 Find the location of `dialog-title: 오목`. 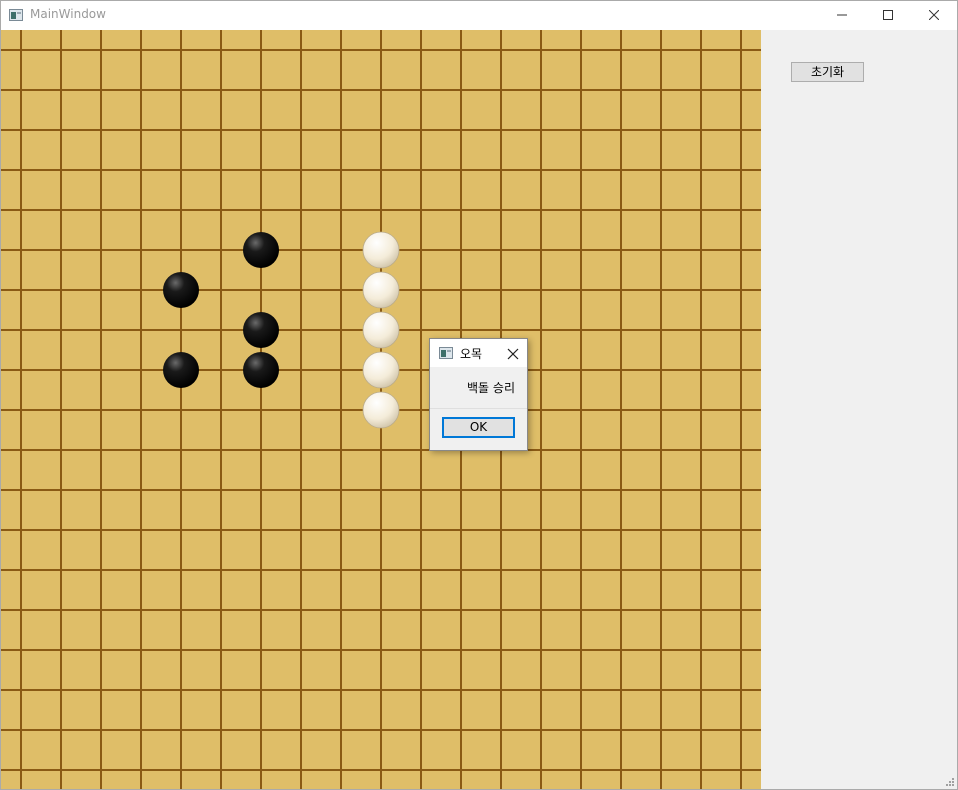

dialog-title: 오목 is located at coordinates (471, 354).